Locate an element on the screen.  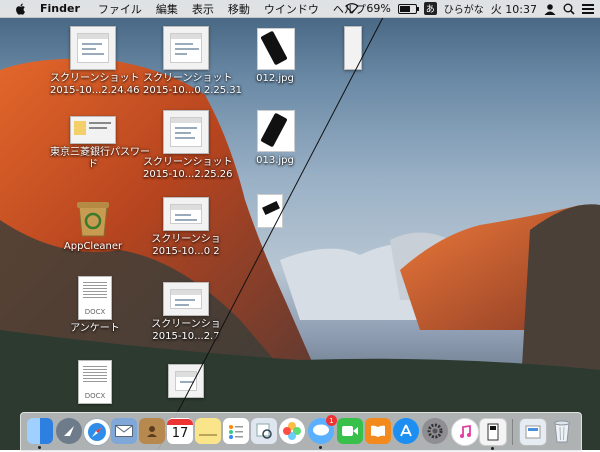
spotlight-search-icon is located at coordinates (569, 9).